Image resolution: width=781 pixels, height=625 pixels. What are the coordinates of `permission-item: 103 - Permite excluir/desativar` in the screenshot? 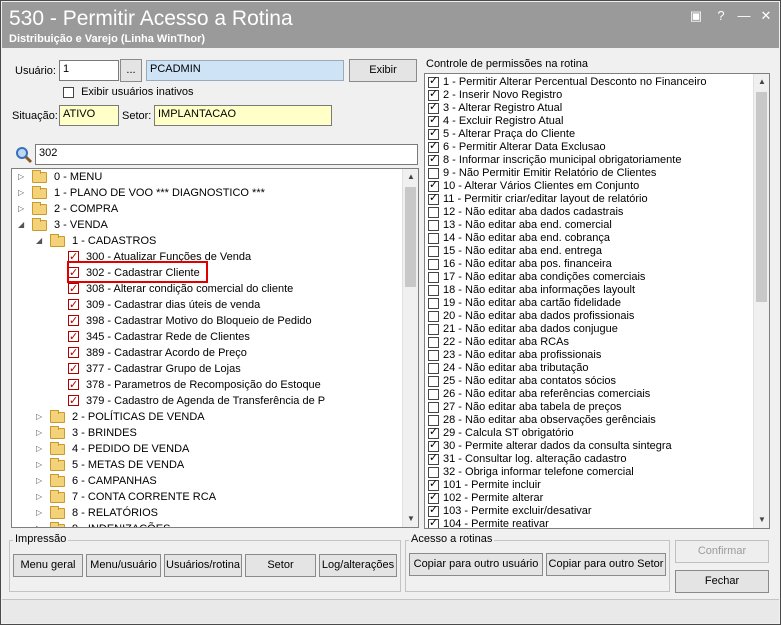 It's located at (510, 511).